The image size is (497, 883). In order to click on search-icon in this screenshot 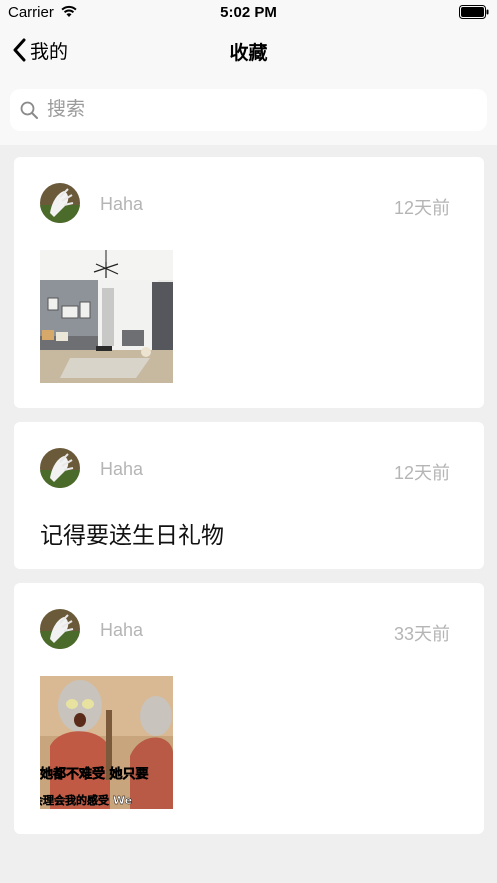, I will do `click(29, 110)`.